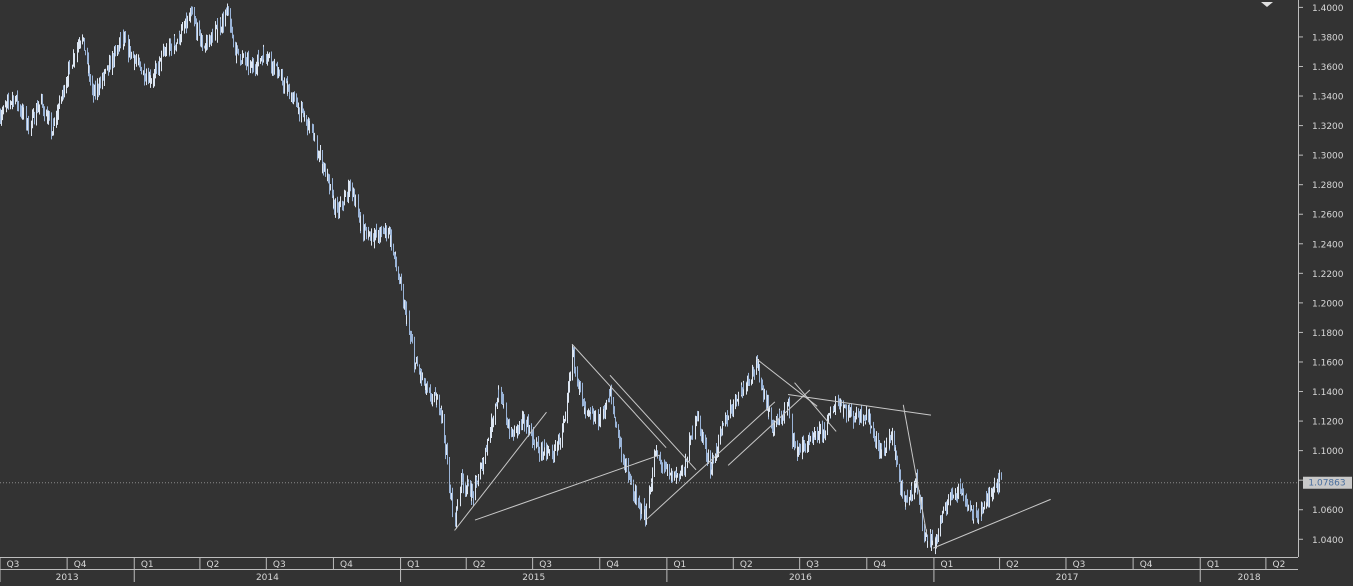 This screenshot has width=1353, height=586. I want to click on y-tick-label: 1.1600, so click(1328, 363).